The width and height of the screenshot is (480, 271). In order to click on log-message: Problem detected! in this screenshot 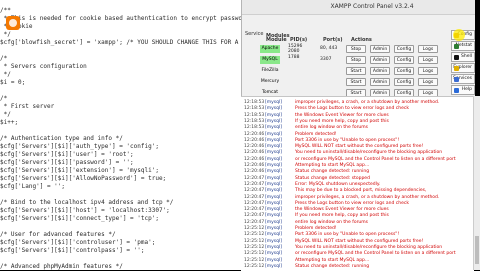, I will do `click(316, 134)`.